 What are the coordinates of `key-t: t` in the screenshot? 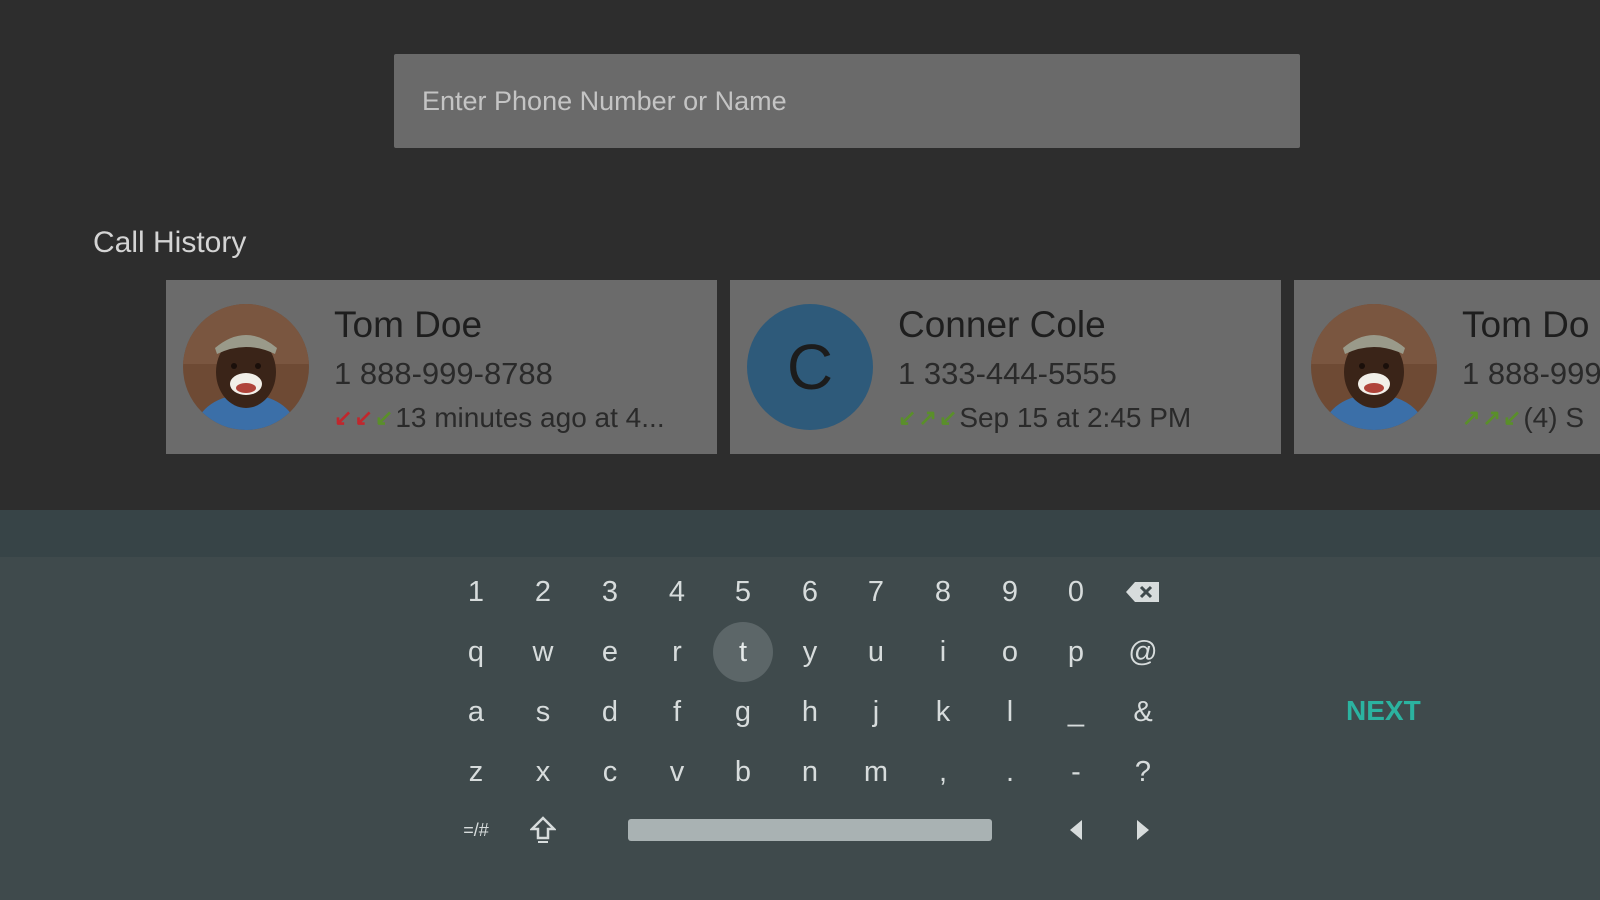 It's located at (743, 652).